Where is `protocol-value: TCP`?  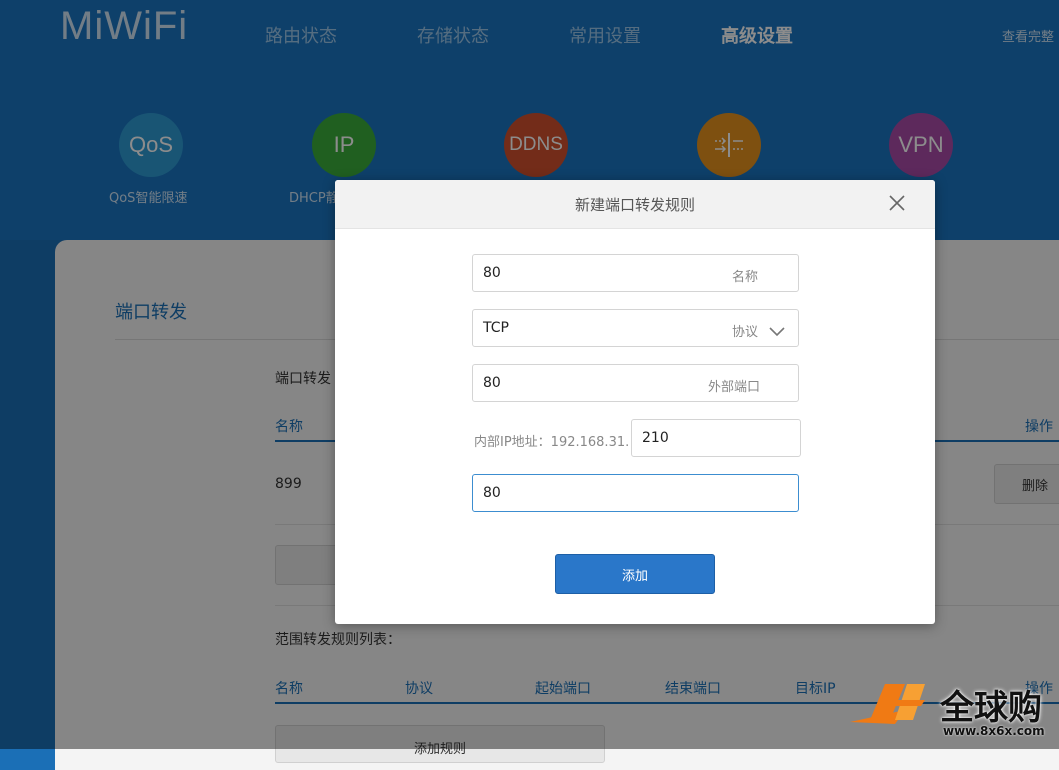 protocol-value: TCP is located at coordinates (496, 328).